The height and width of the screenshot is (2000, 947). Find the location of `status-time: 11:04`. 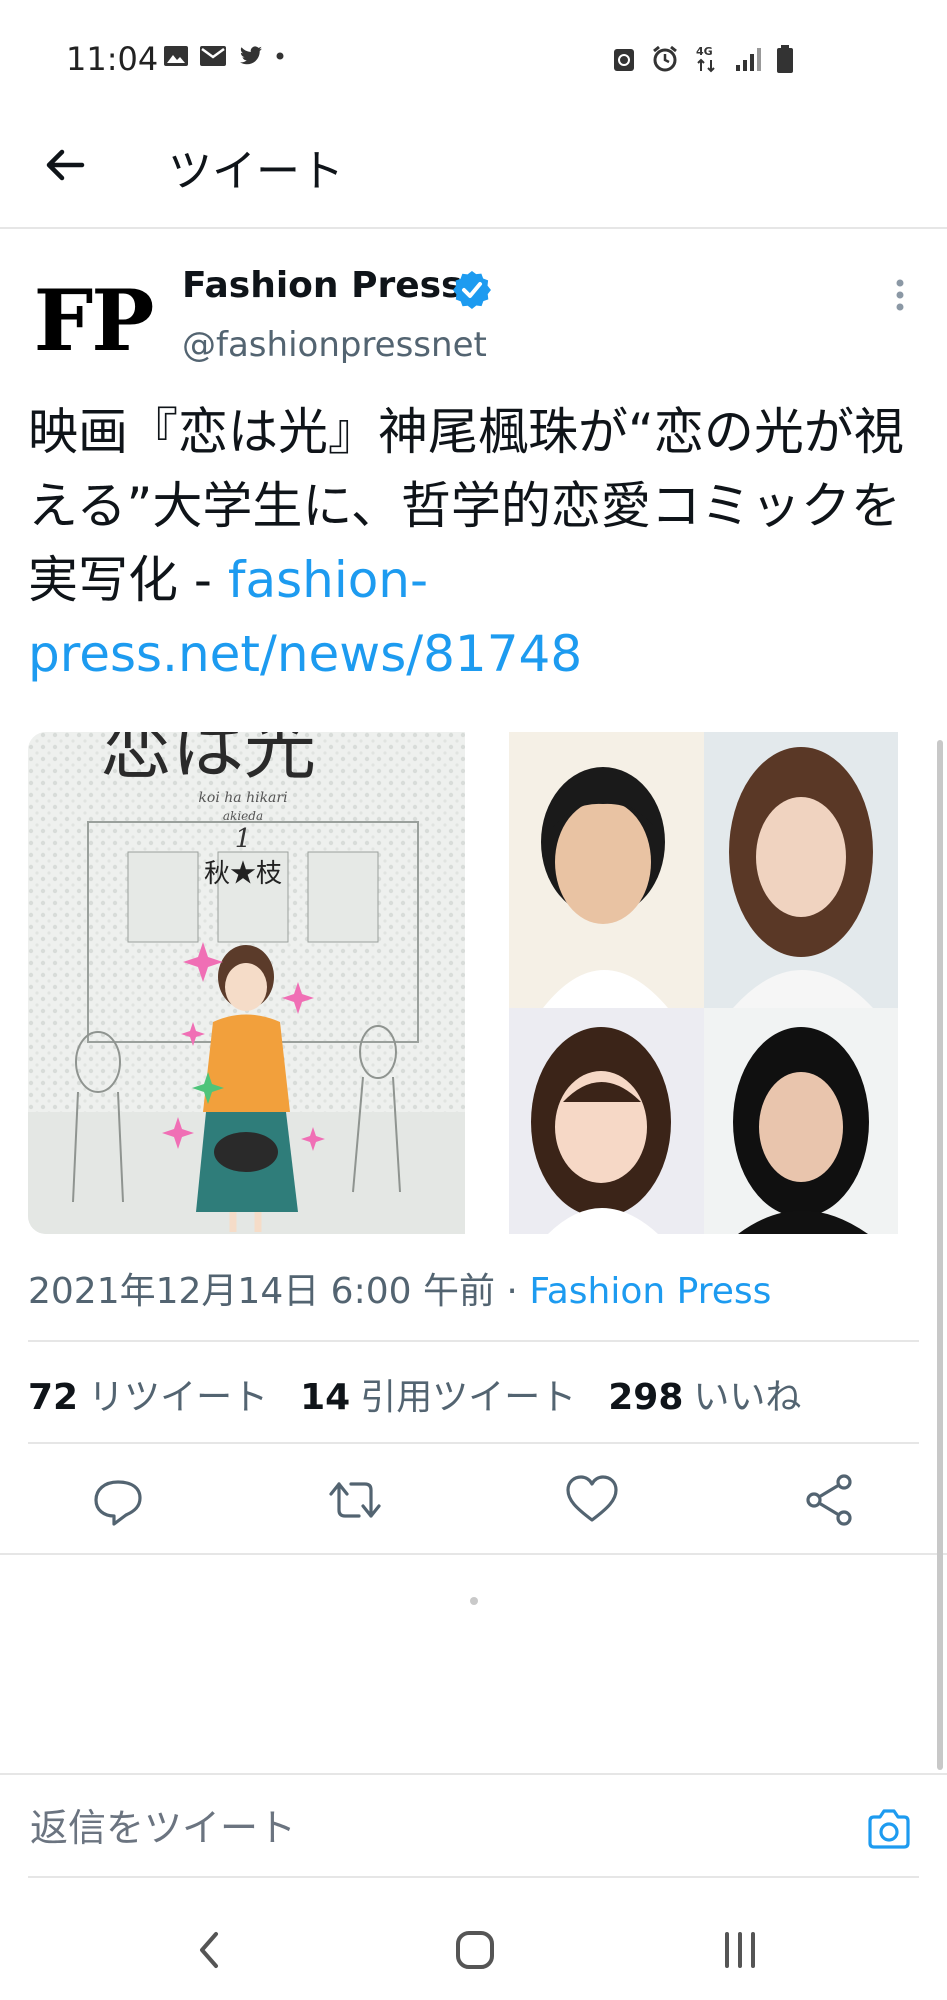

status-time: 11:04 is located at coordinates (112, 59).